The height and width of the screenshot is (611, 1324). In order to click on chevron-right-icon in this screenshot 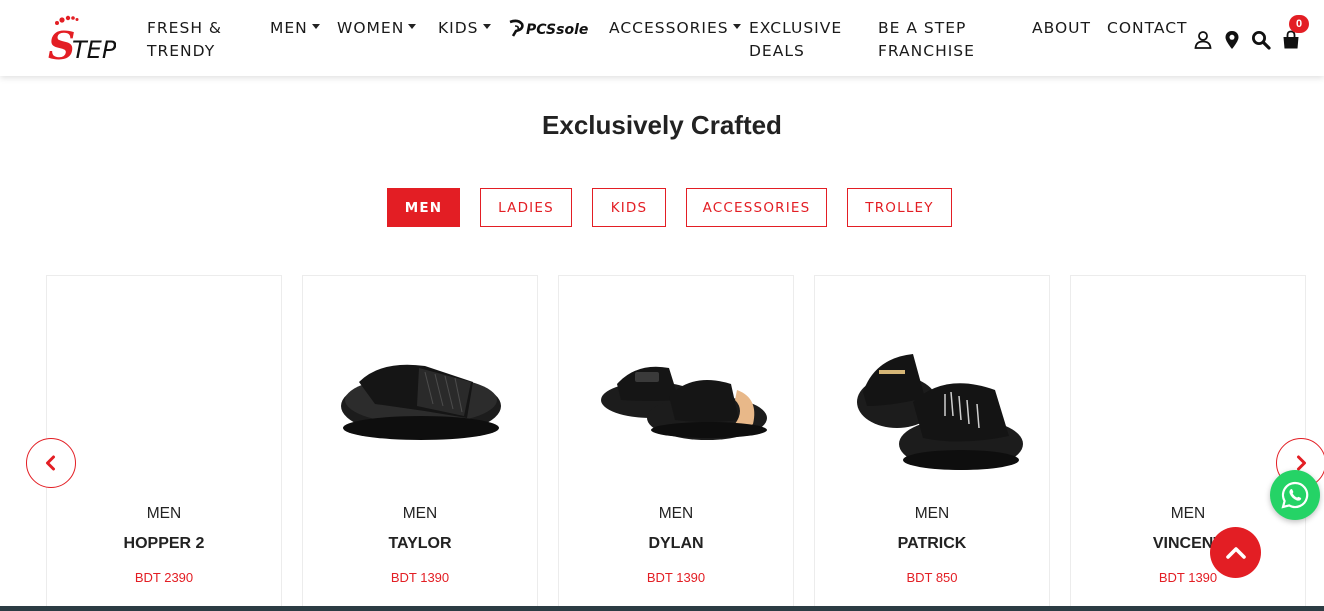, I will do `click(1301, 463)`.